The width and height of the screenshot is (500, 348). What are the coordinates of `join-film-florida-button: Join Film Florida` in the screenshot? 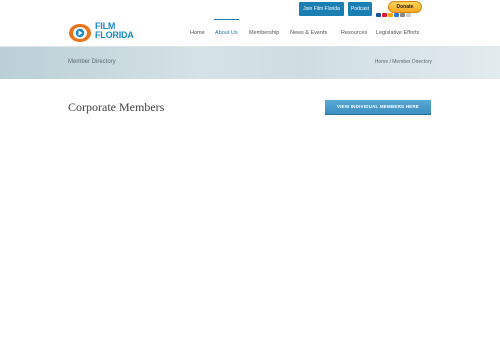 It's located at (321, 9).